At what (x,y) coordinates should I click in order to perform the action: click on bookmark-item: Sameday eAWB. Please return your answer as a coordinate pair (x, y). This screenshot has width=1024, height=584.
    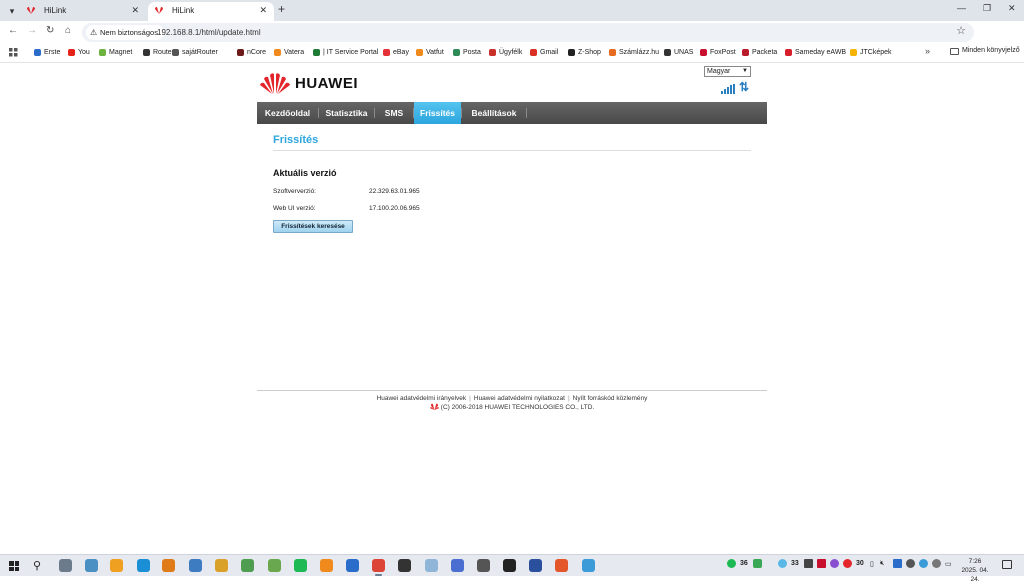
    Looking at the image, I should click on (815, 52).